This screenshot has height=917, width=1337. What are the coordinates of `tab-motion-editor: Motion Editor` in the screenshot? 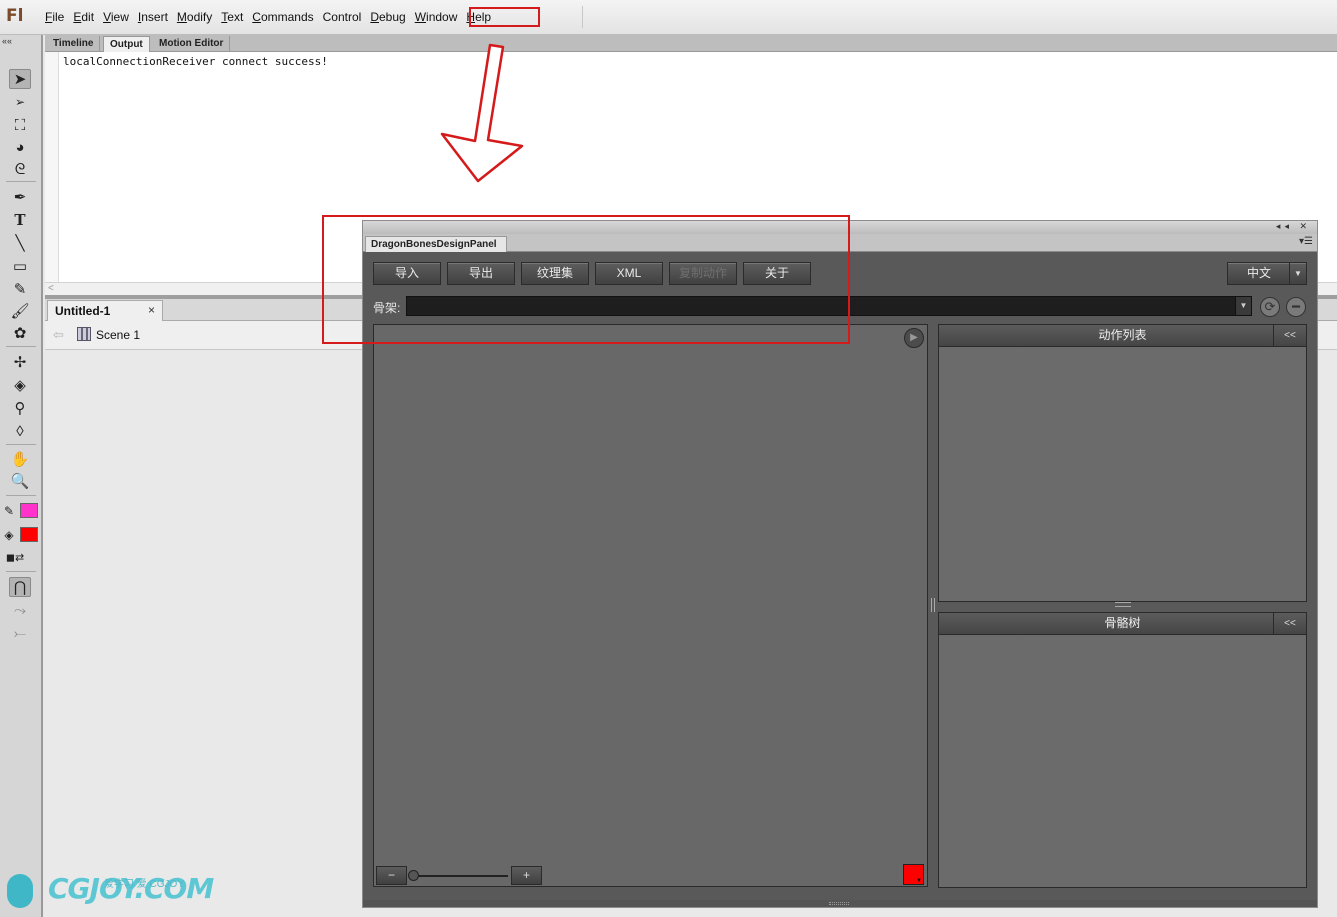 It's located at (192, 44).